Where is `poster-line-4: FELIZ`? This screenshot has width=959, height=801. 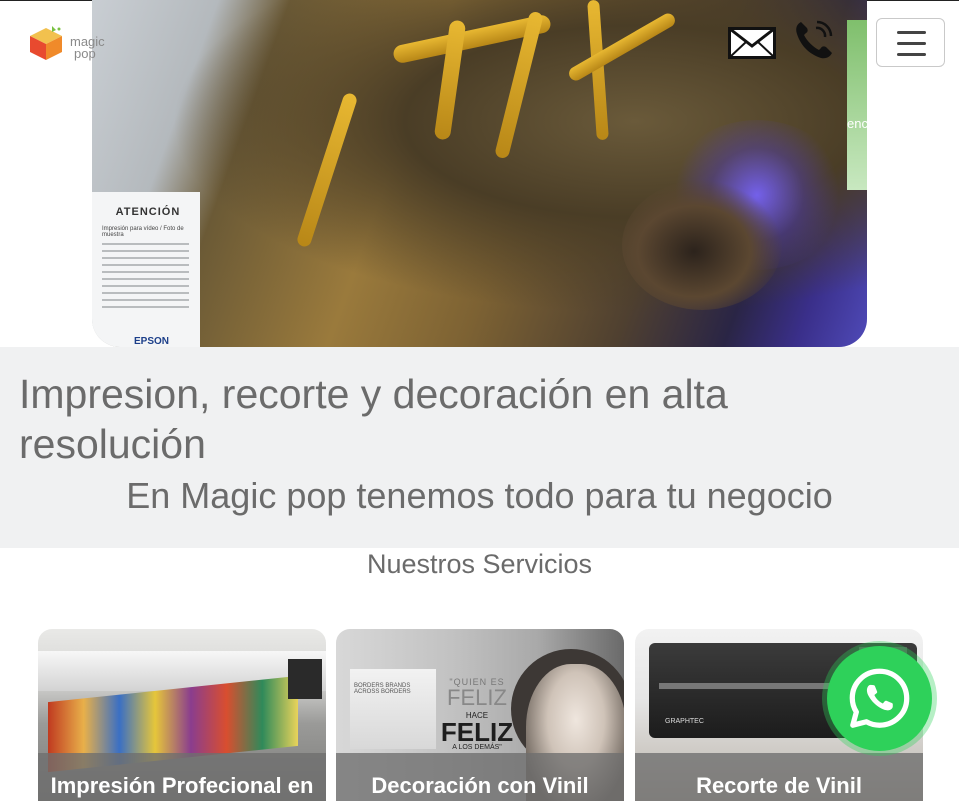
poster-line-4: FELIZ is located at coordinates (477, 732).